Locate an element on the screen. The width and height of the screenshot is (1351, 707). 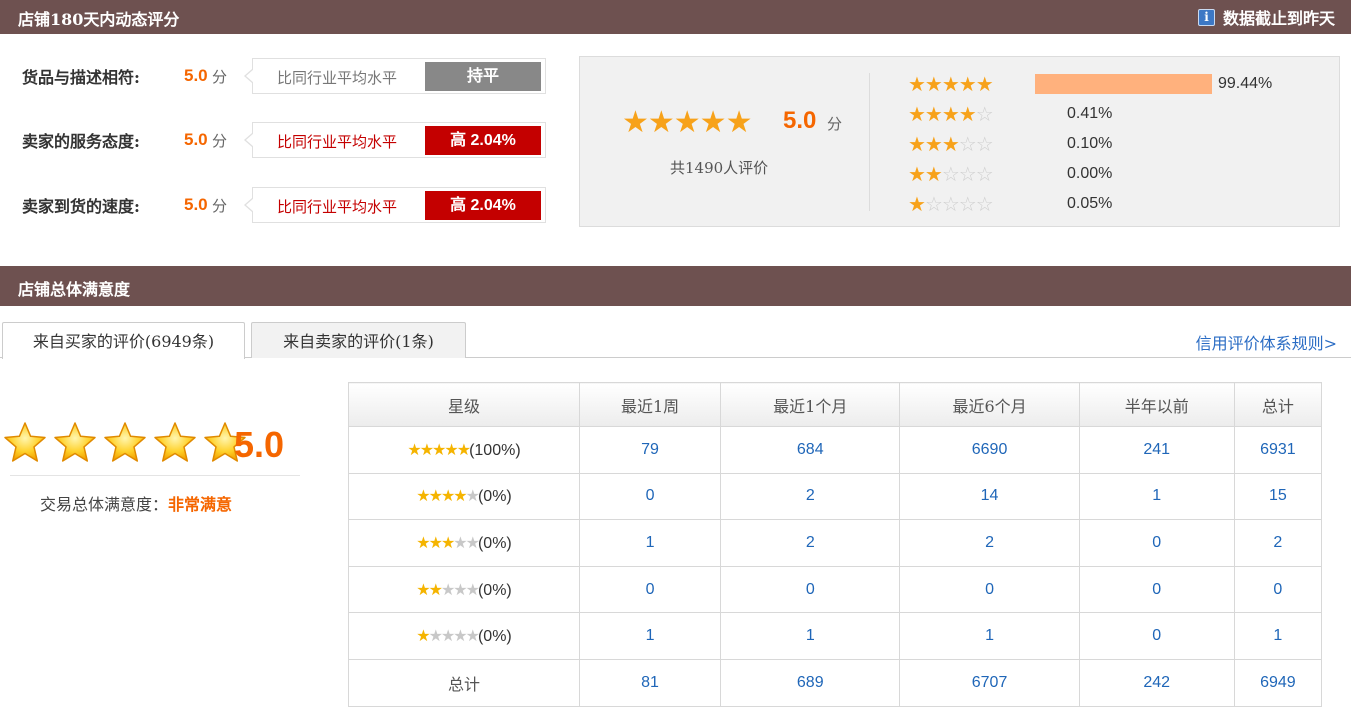
rating-count: 共1490人评价 is located at coordinates (719, 168).